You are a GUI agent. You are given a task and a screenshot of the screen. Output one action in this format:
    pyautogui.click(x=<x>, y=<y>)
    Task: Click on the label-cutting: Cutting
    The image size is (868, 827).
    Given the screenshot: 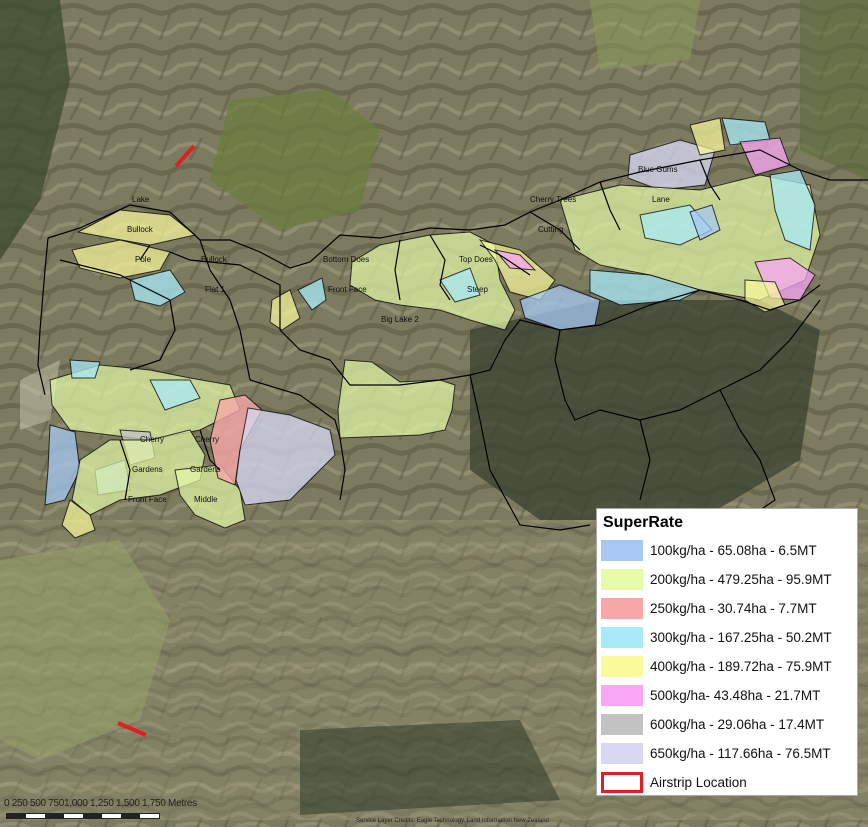 What is the action you would take?
    pyautogui.click(x=550, y=229)
    